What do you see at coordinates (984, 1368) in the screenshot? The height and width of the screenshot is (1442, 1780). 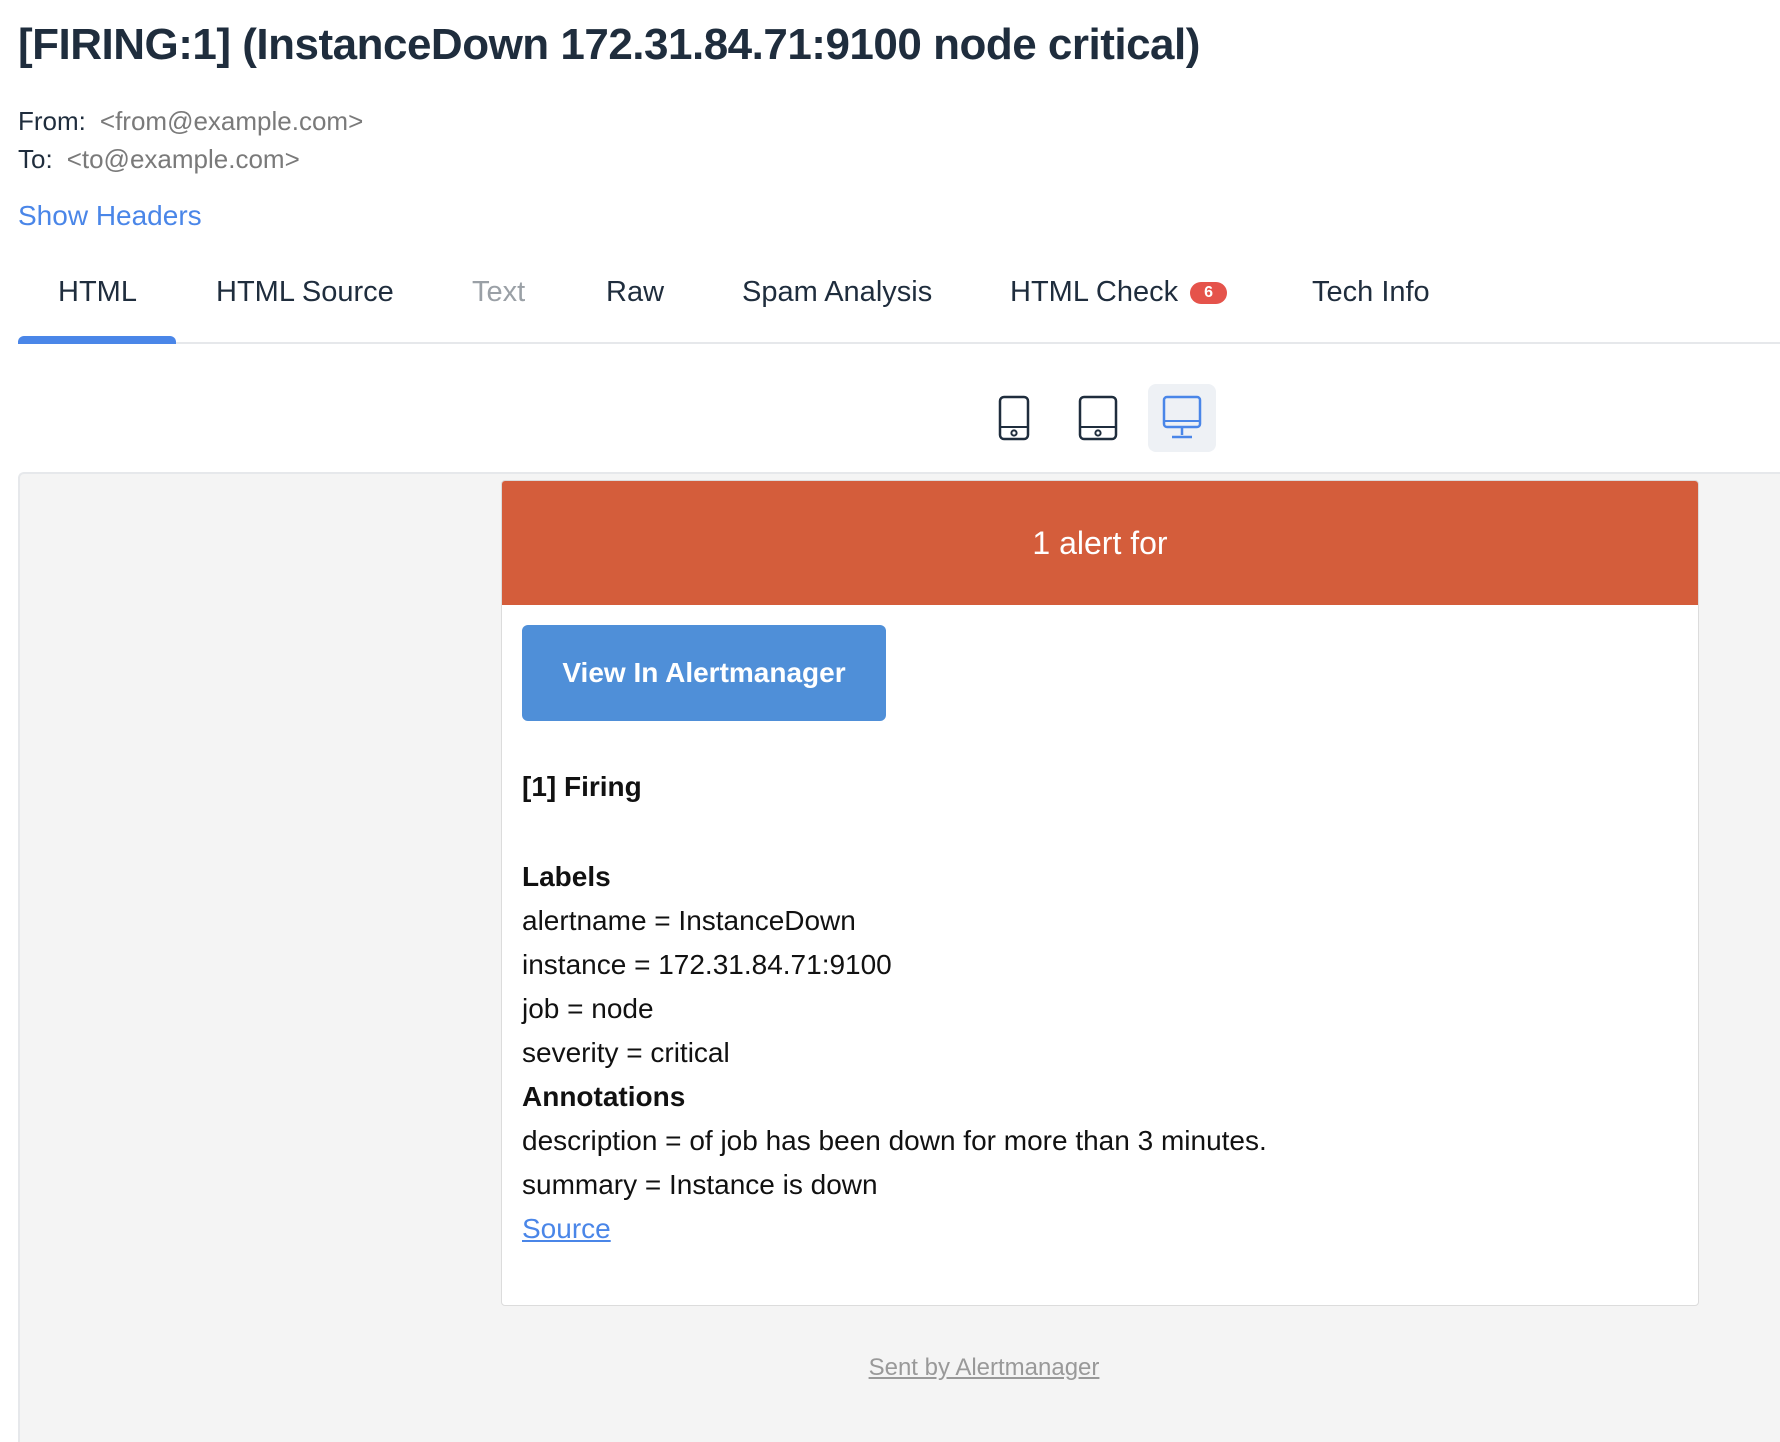 I see `sent-by-alertmanager-link: Sent by Alertmanager` at bounding box center [984, 1368].